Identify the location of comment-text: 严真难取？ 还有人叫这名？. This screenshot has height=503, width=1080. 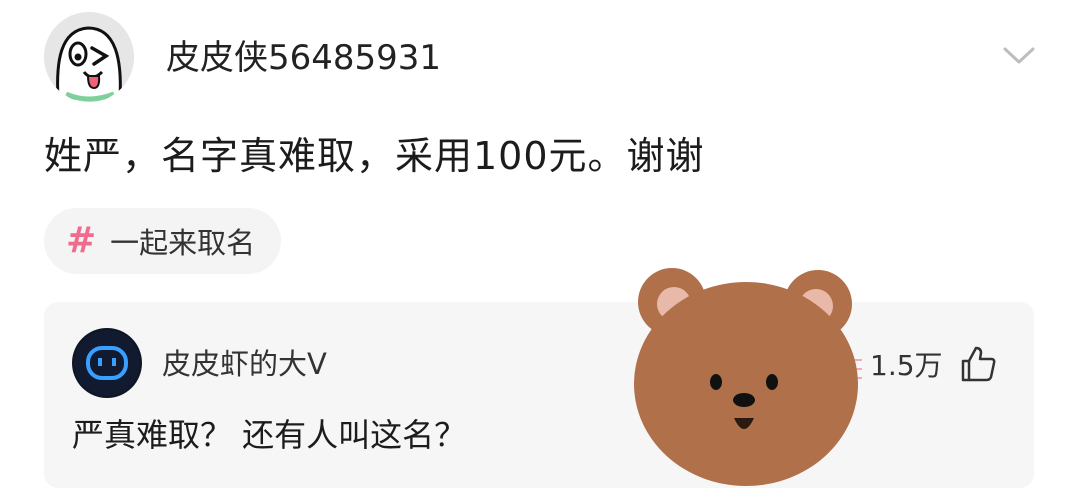
(269, 435).